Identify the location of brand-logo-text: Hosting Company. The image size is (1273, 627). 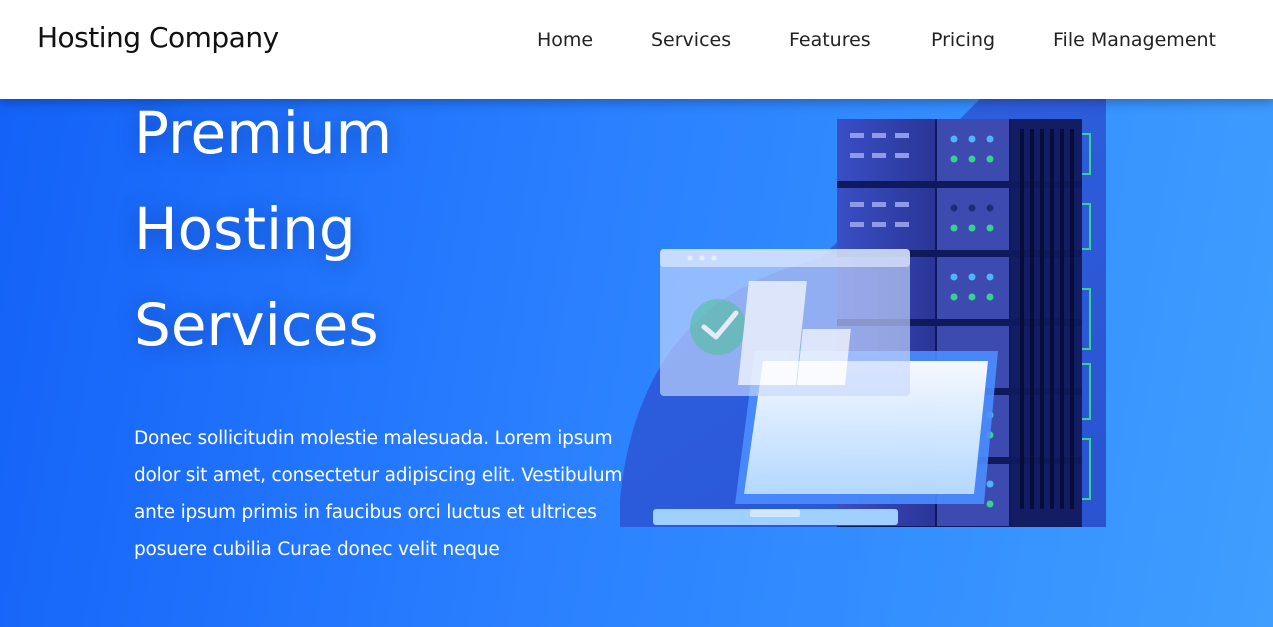
(158, 37).